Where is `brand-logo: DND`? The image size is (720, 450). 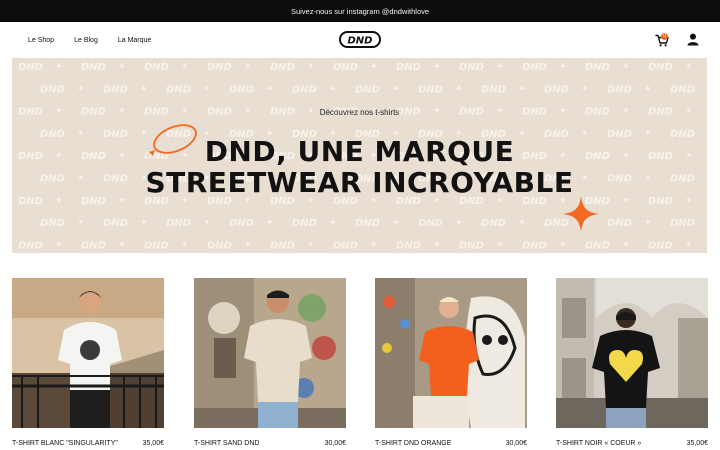
brand-logo: DND is located at coordinates (360, 39).